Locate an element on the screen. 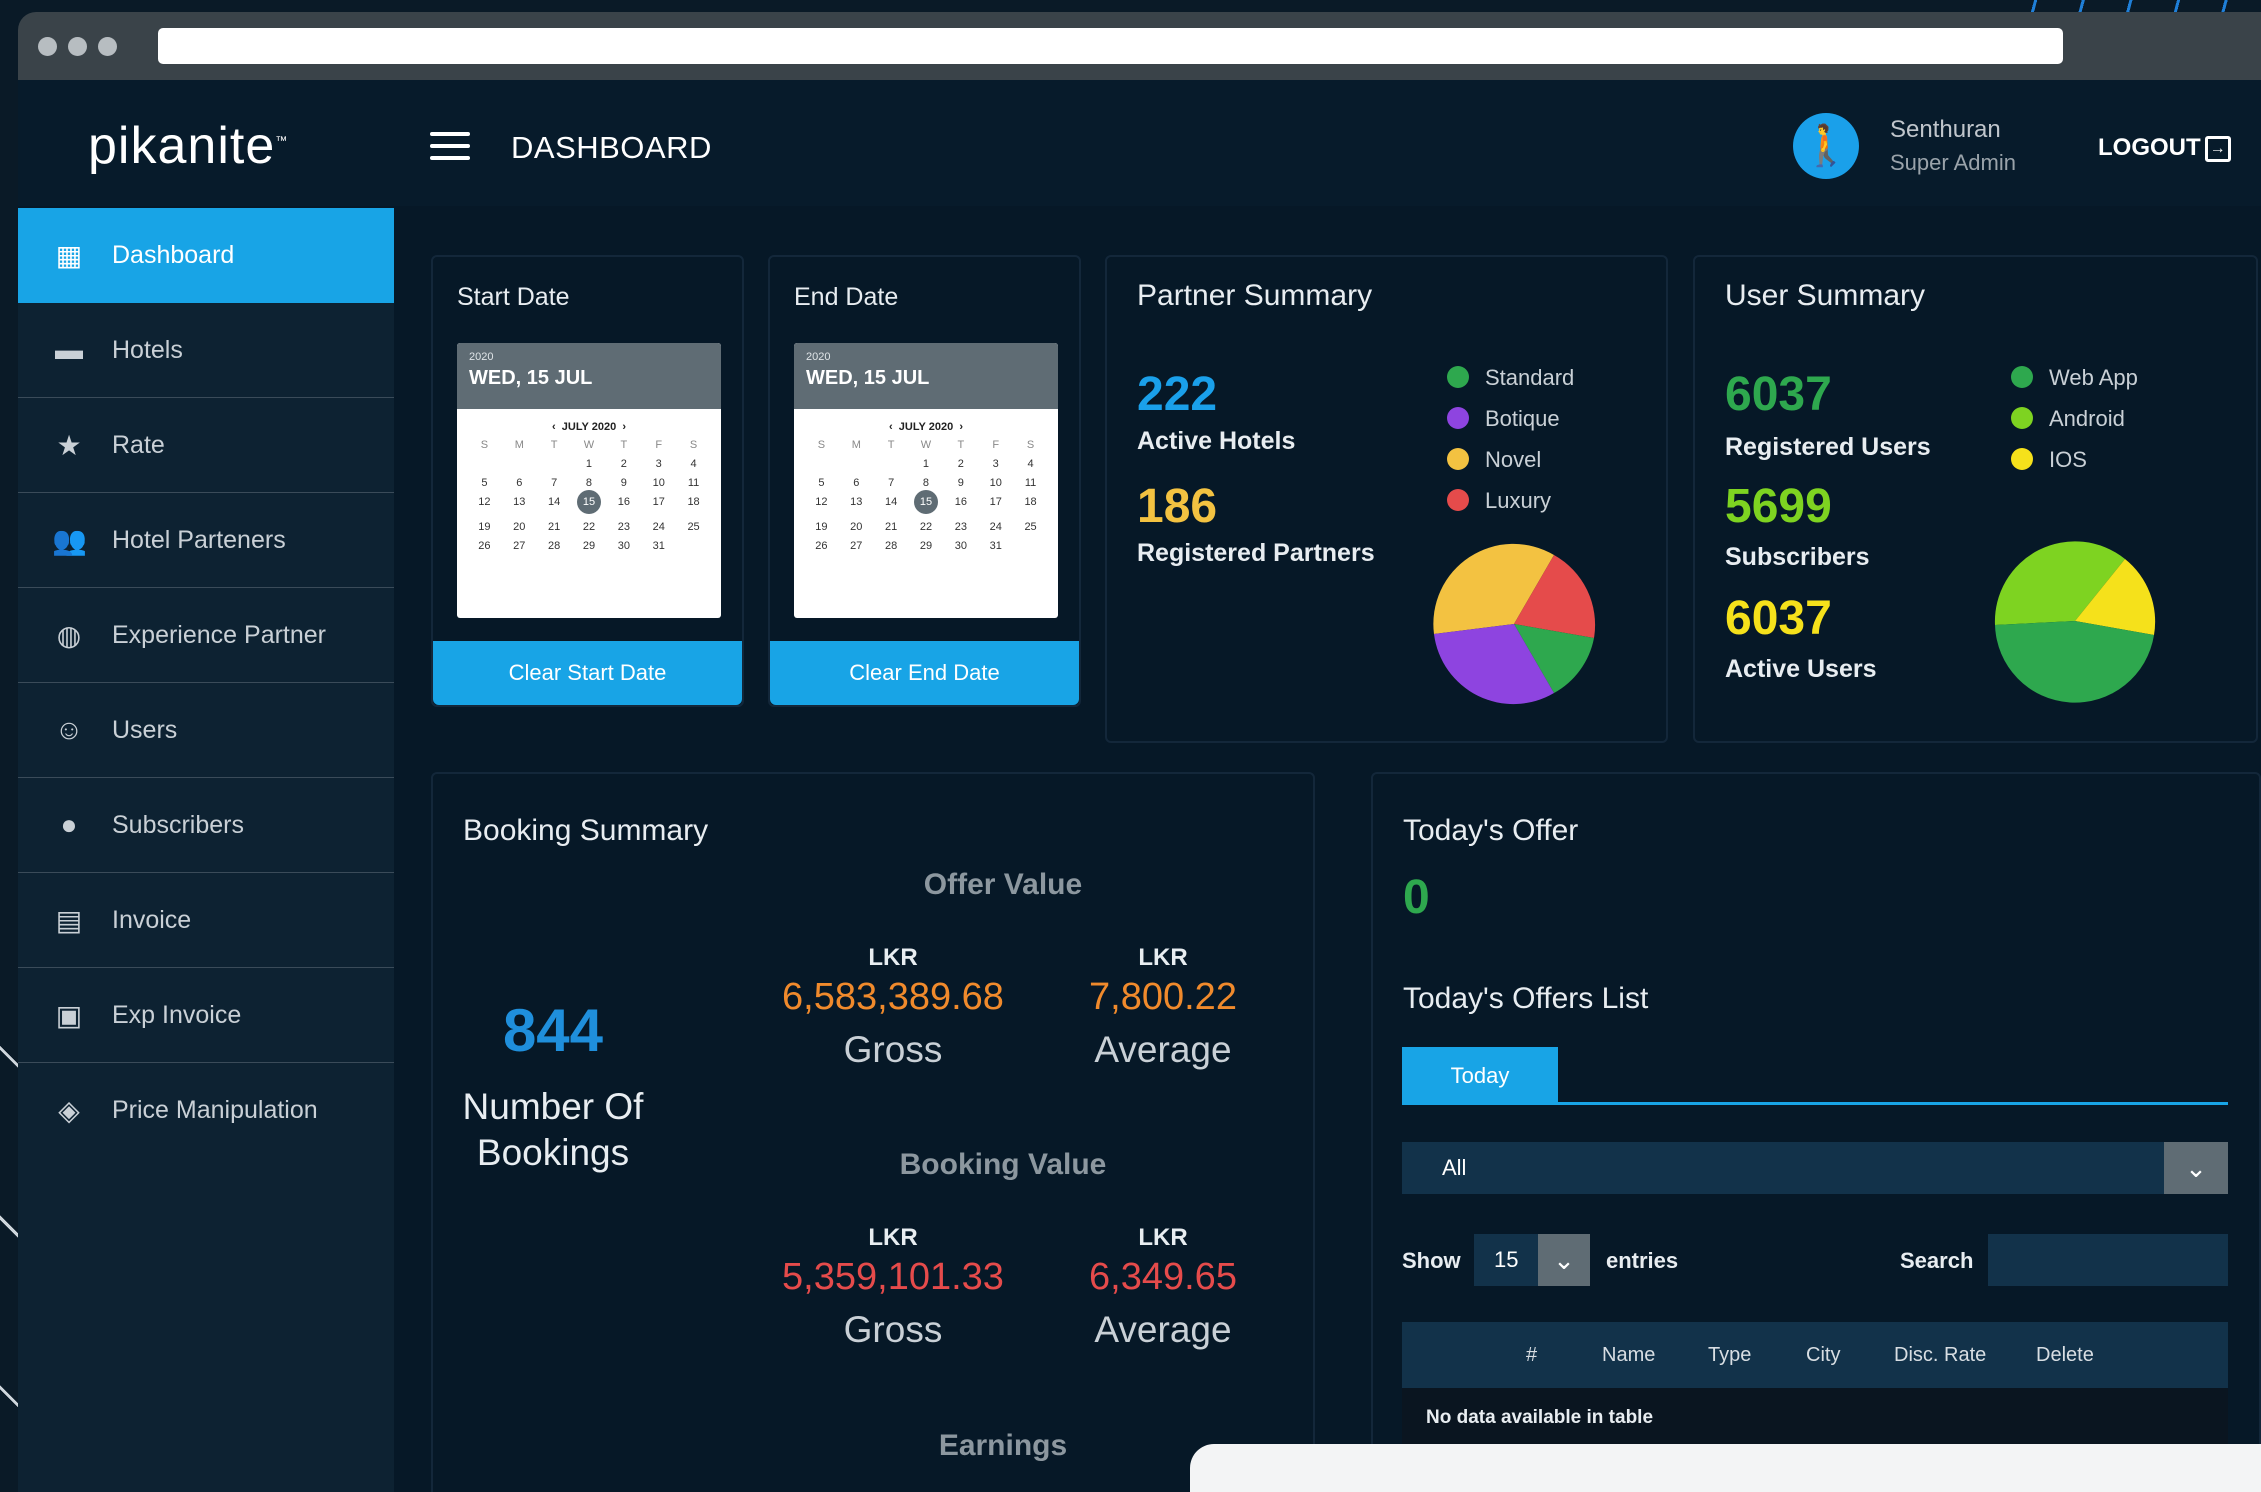 The image size is (2261, 1492). tab-today: Today is located at coordinates (1480, 1076).